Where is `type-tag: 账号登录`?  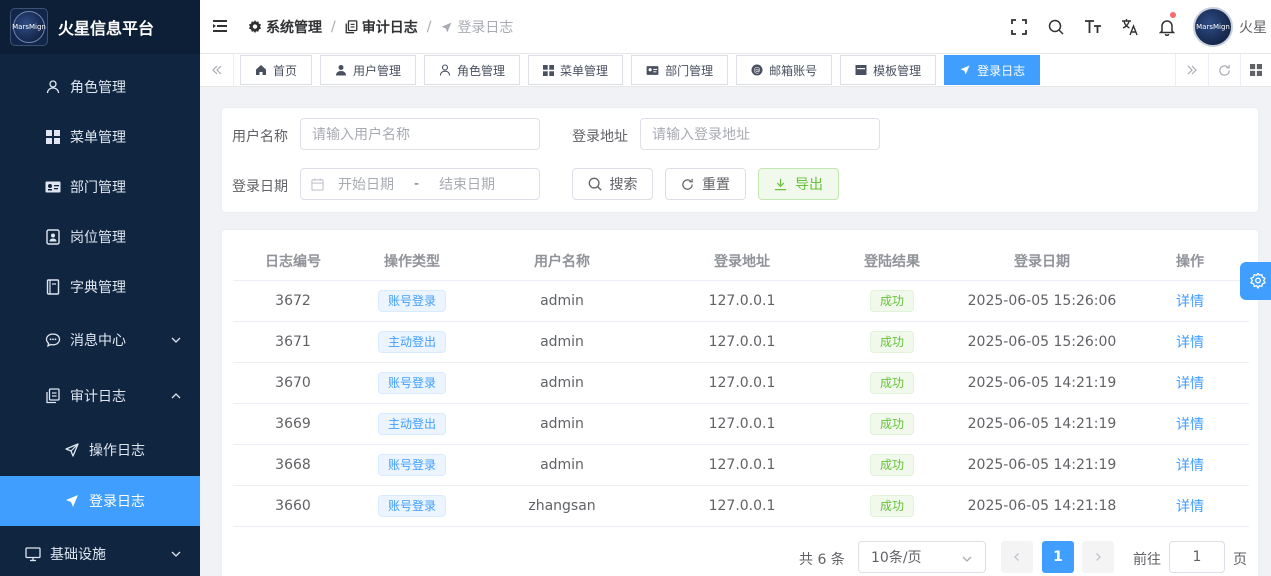 type-tag: 账号登录 is located at coordinates (411, 383).